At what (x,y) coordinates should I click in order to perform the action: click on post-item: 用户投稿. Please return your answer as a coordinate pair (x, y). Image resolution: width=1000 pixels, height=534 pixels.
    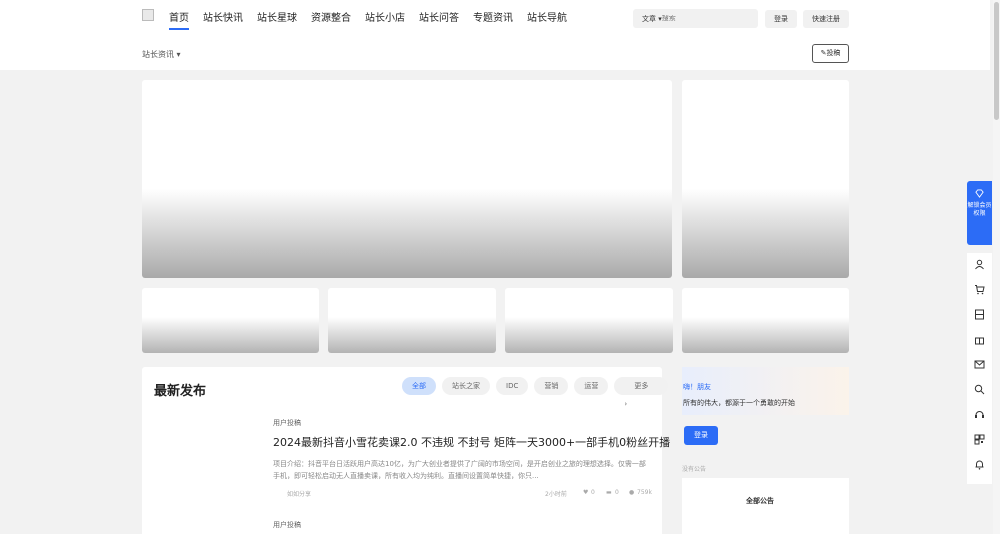
    Looking at the image, I should click on (462, 525).